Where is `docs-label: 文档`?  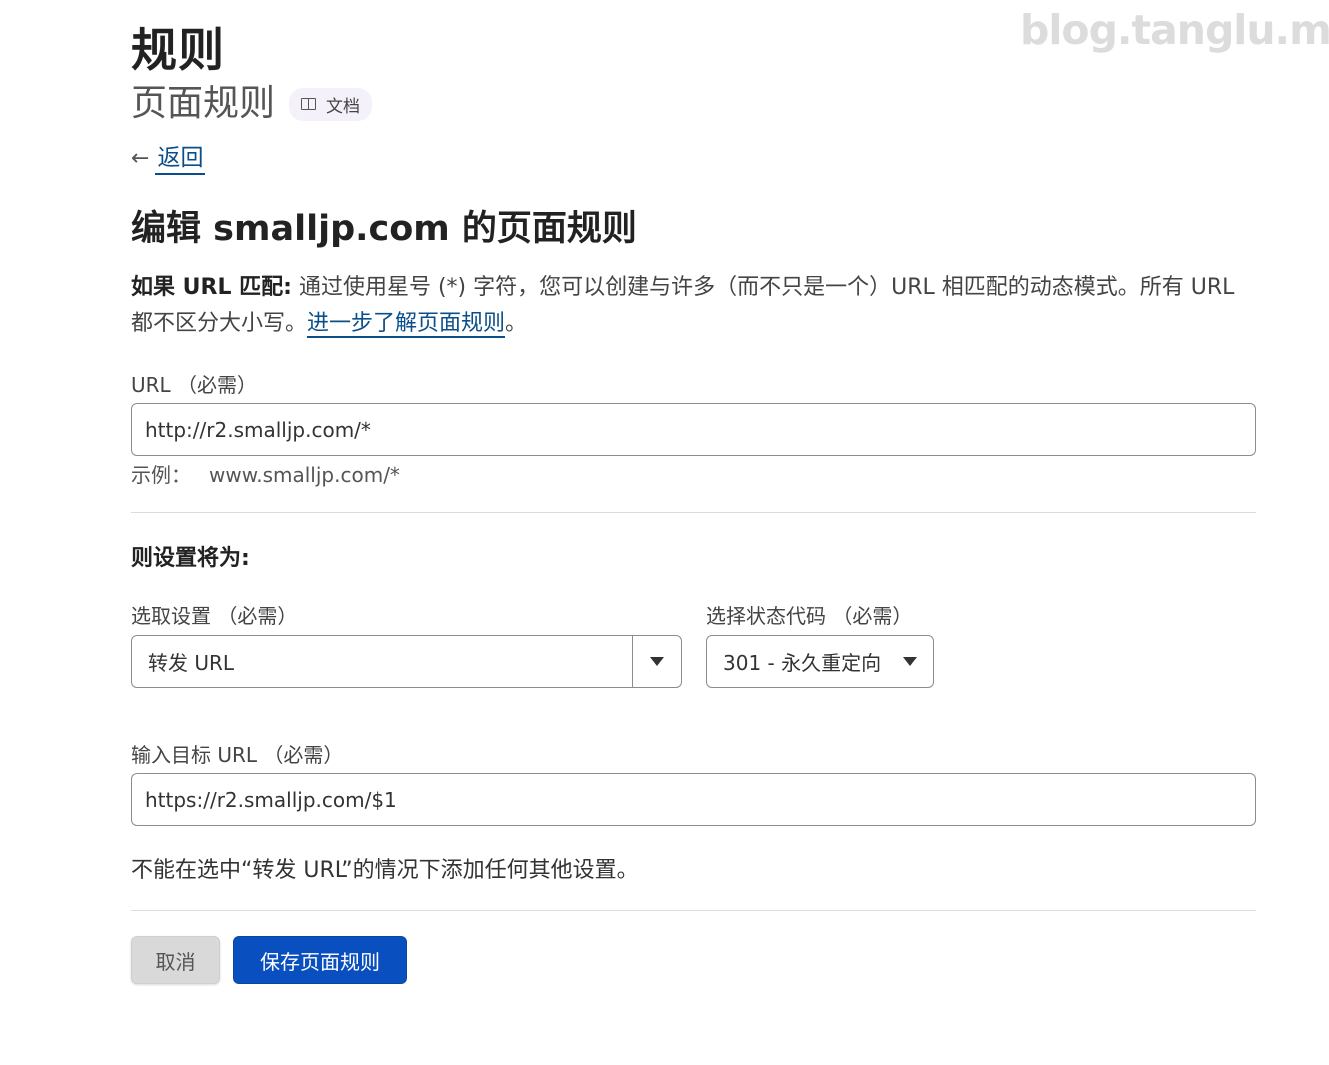
docs-label: 文档 is located at coordinates (343, 106).